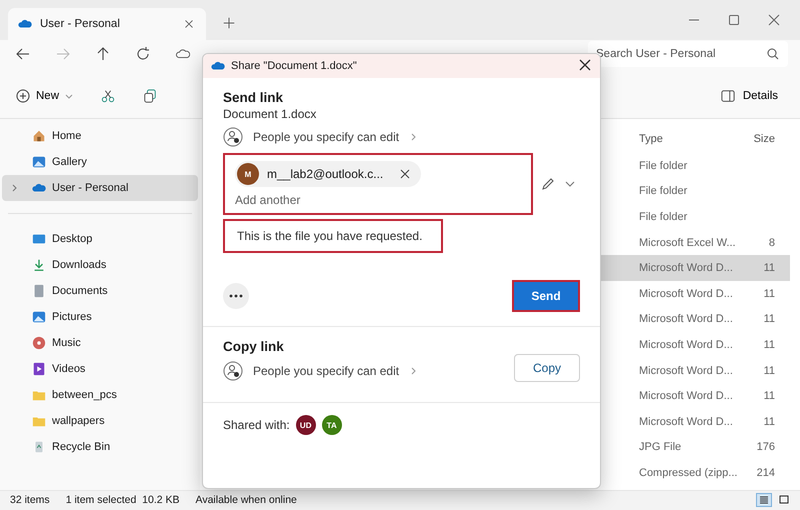  Describe the element at coordinates (100, 369) in the screenshot. I see `sidebar-item: Videos` at that location.